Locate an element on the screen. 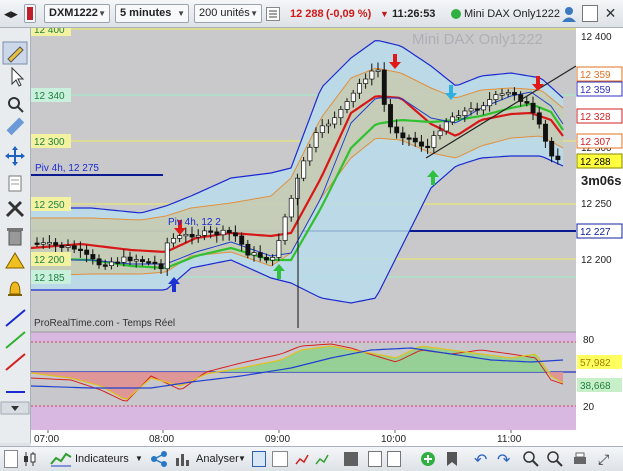 Image resolution: width=623 pixels, height=471 pixels. print-icon is located at coordinates (580, 459).